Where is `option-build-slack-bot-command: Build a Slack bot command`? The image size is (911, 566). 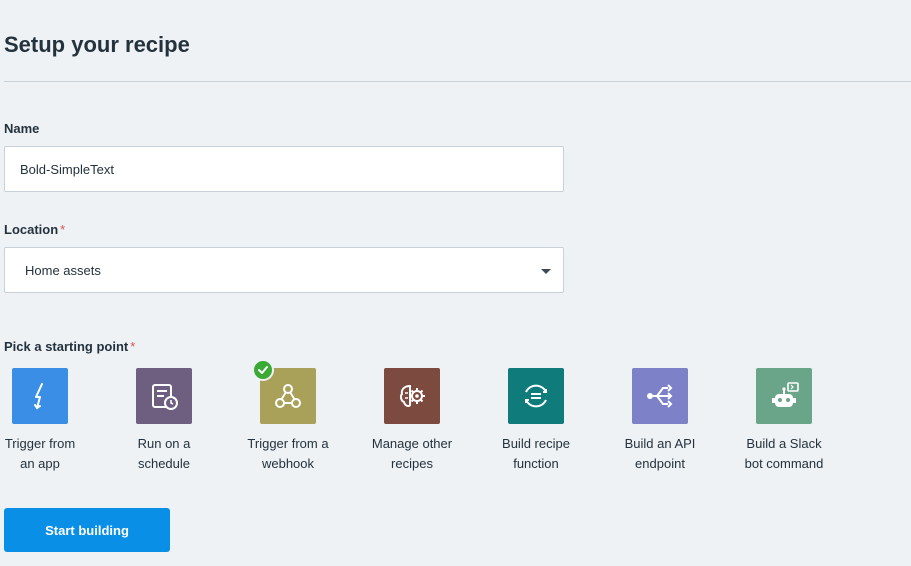
option-build-slack-bot-command: Build a Slack bot command is located at coordinates (784, 421).